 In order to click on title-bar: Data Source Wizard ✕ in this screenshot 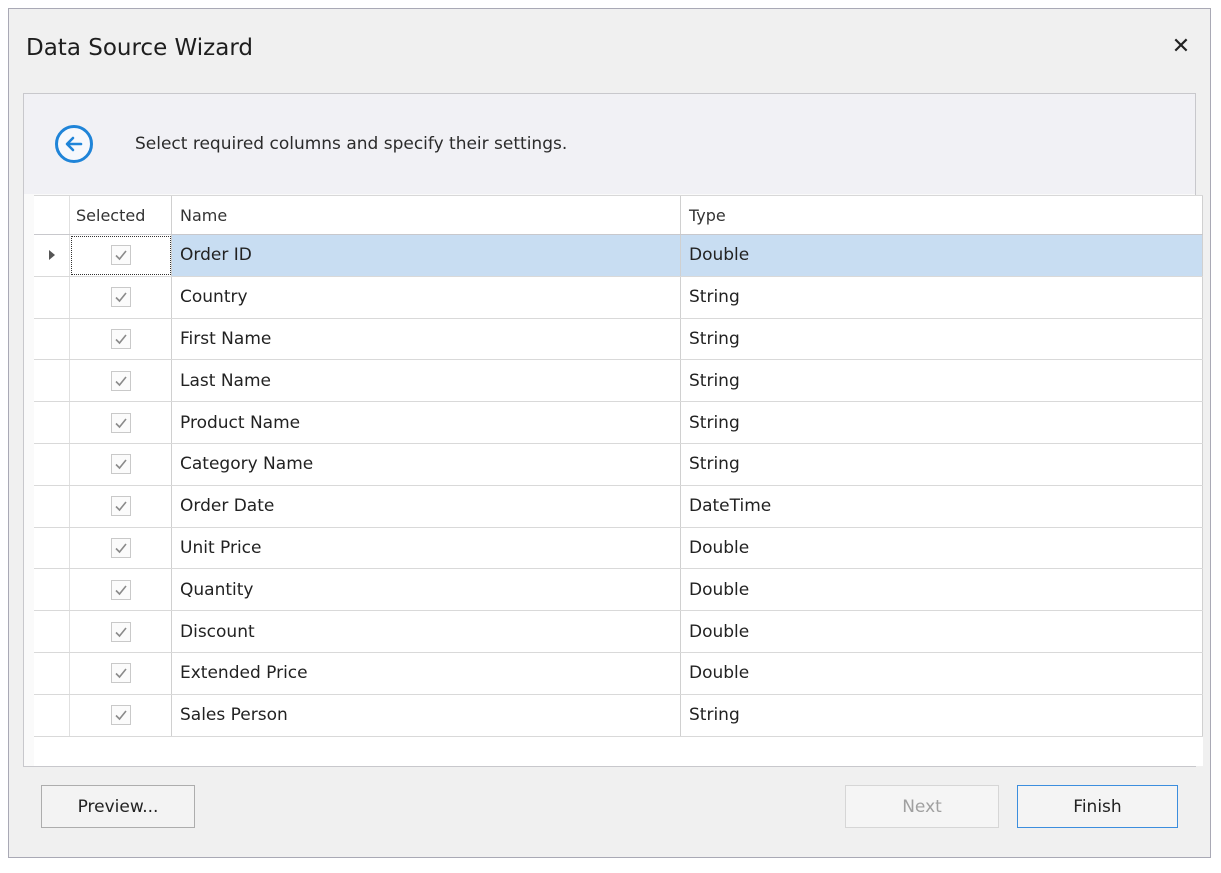, I will do `click(609, 51)`.